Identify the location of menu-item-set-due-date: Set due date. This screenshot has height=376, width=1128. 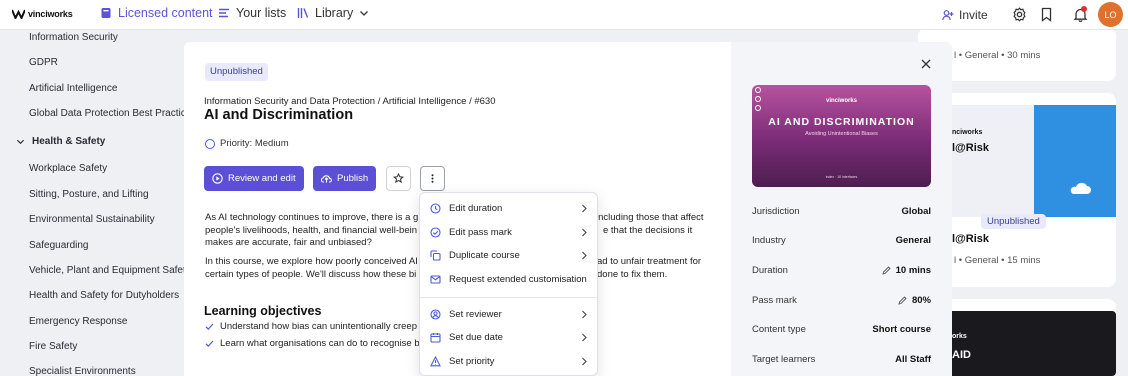
(510, 337).